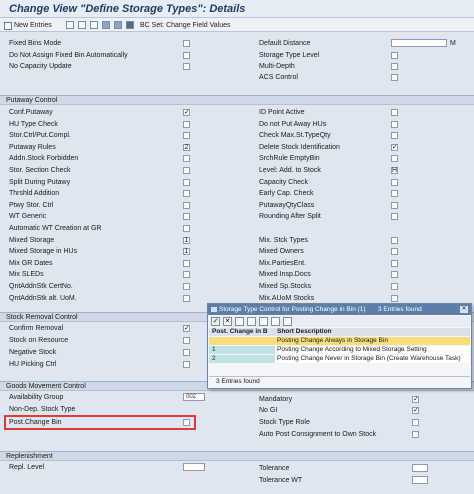  I want to click on storage-type-level-checkbox, so click(394, 55).